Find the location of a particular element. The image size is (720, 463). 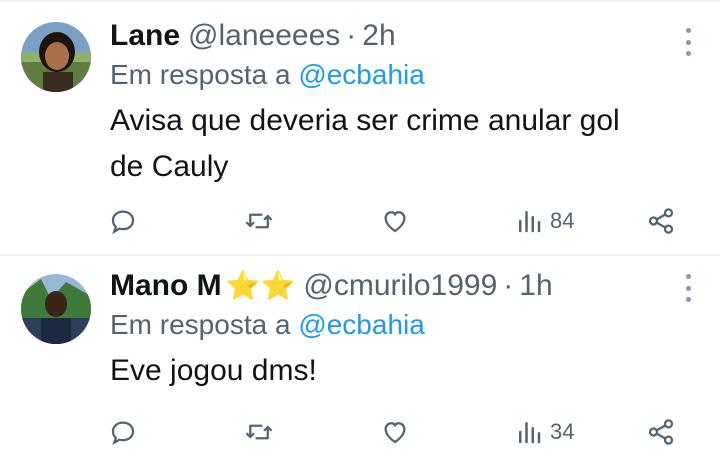

views-button: 84 is located at coordinates (544, 221).